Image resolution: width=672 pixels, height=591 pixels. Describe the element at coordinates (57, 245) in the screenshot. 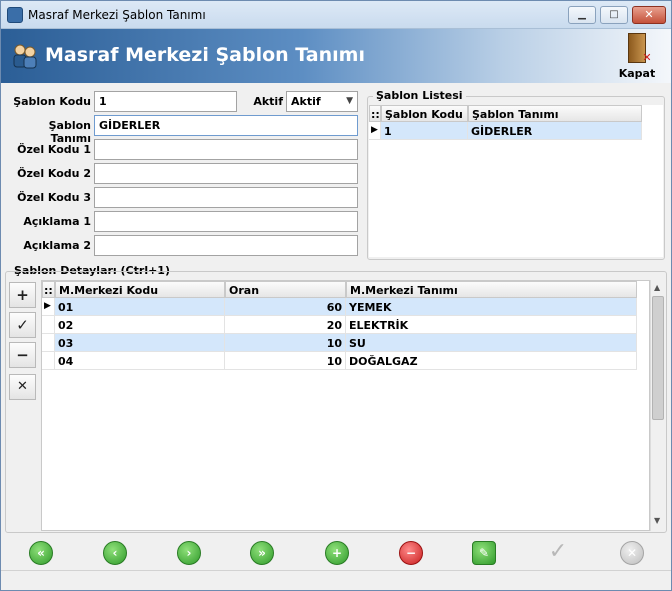

I see `aciklama-2-label: Açıklama 2` at that location.